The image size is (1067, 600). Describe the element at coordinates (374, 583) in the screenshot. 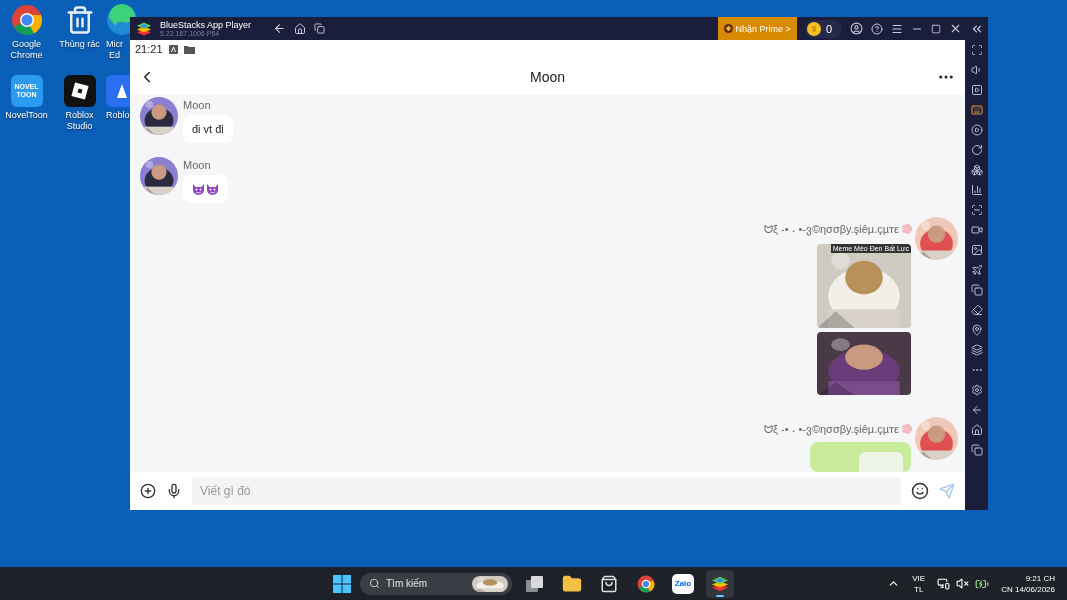

I see `search-icon` at that location.